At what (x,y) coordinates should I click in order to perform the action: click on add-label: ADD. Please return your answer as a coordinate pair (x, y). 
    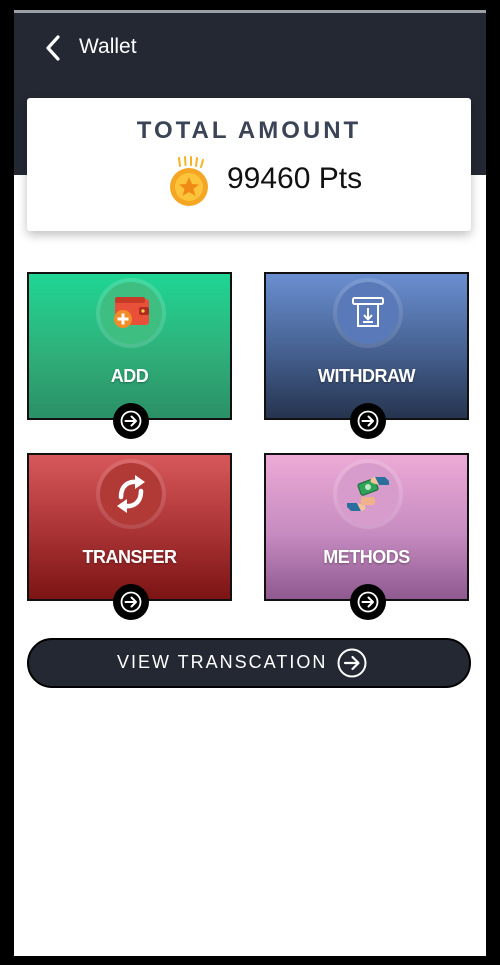
    Looking at the image, I should click on (129, 376).